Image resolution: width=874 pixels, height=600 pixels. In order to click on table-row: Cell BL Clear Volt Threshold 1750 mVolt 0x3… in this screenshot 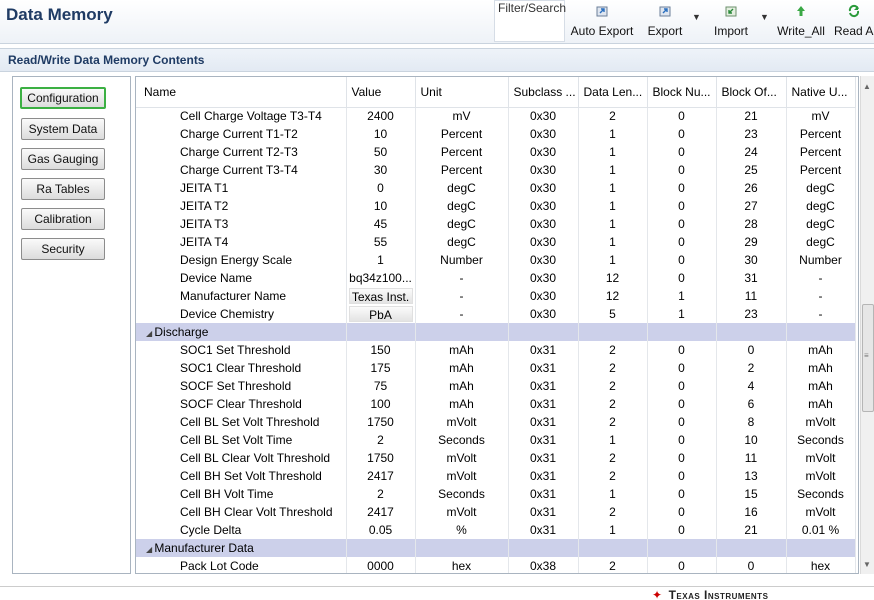, I will do `click(496, 458)`.